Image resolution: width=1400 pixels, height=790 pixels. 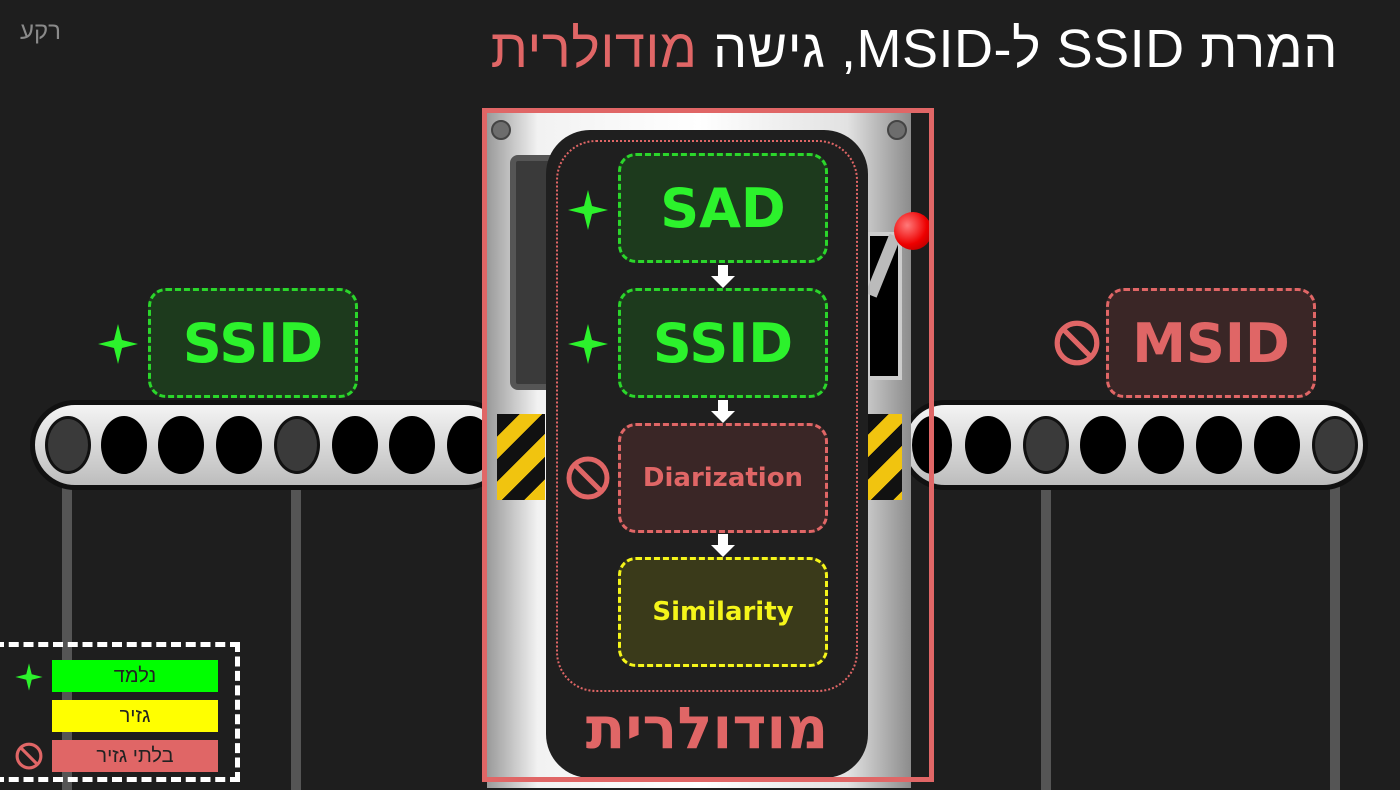 What do you see at coordinates (1211, 343) in the screenshot?
I see `output-msid-box: MSID` at bounding box center [1211, 343].